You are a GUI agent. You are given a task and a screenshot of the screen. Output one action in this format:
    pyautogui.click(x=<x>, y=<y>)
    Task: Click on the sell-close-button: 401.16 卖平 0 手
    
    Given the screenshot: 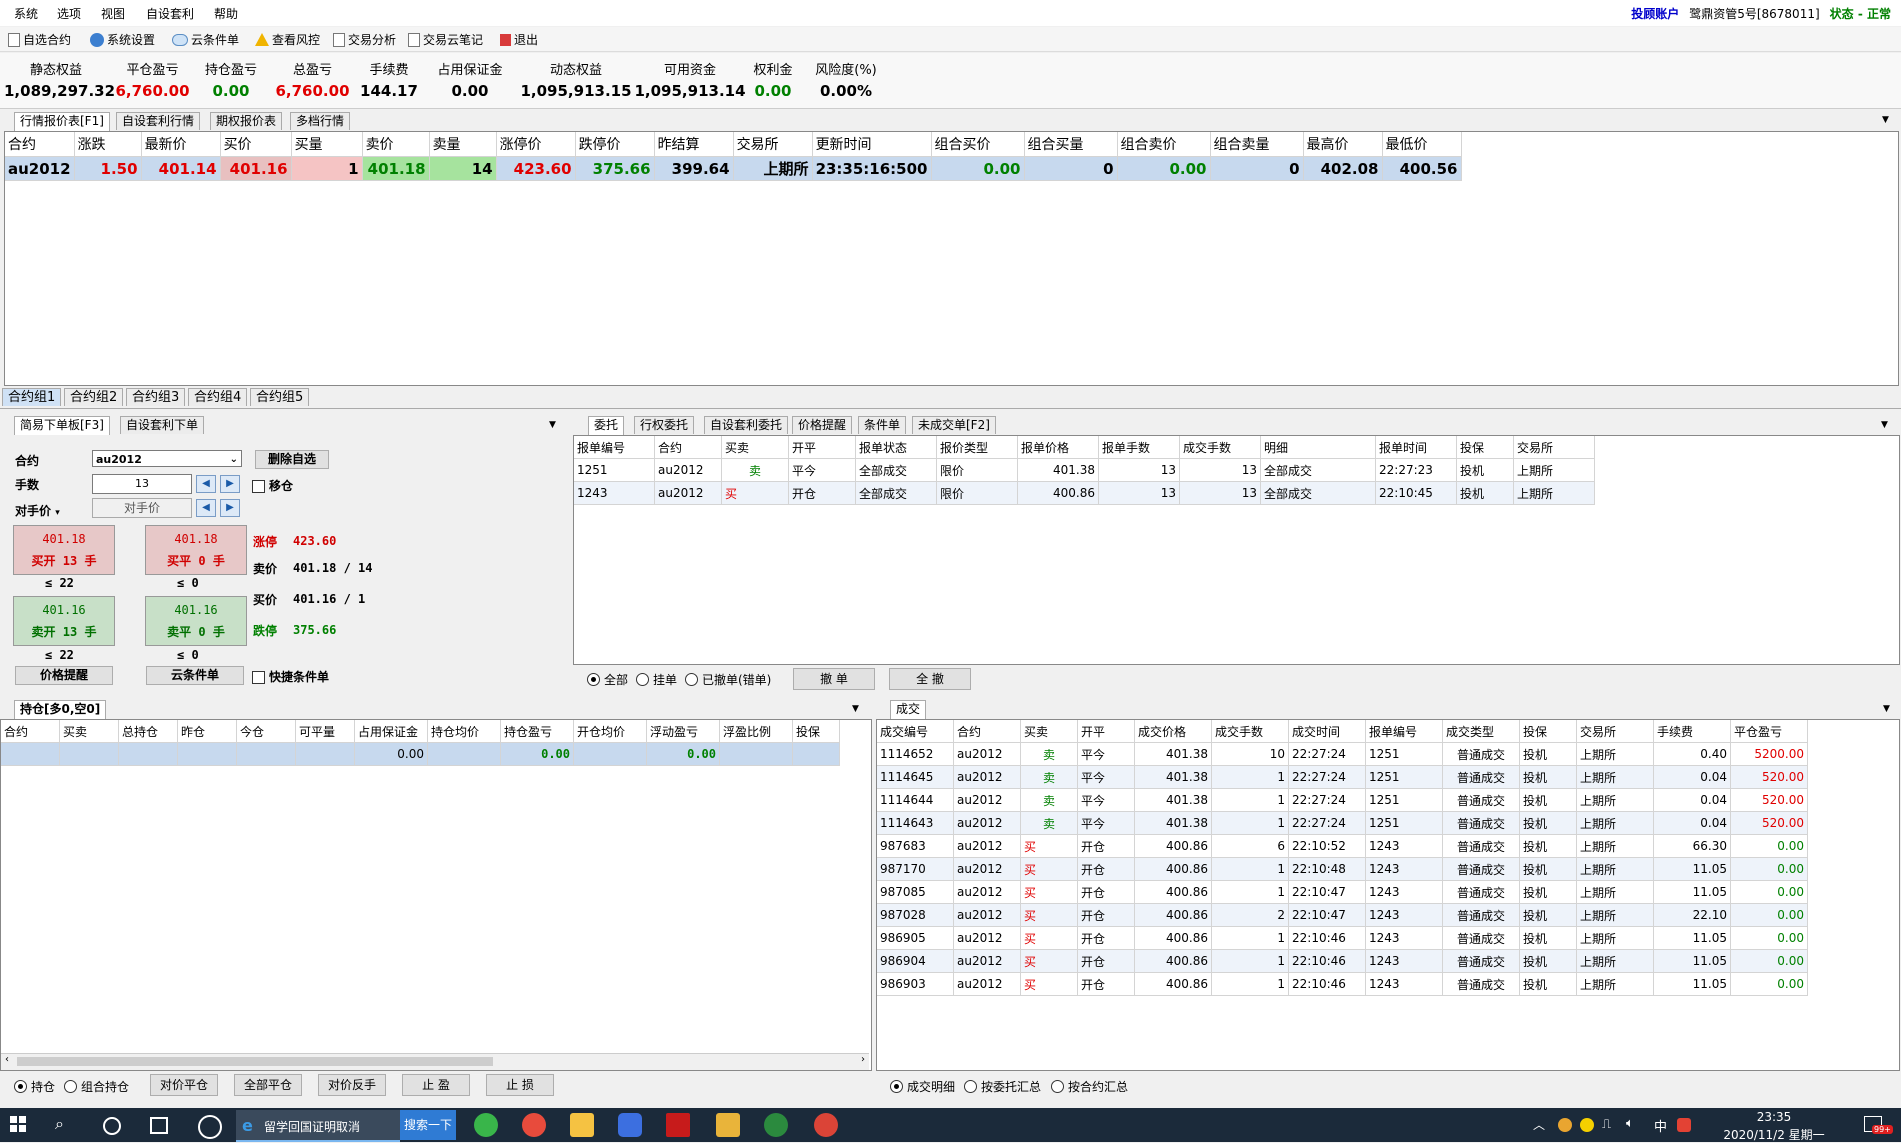 What is the action you would take?
    pyautogui.click(x=196, y=621)
    